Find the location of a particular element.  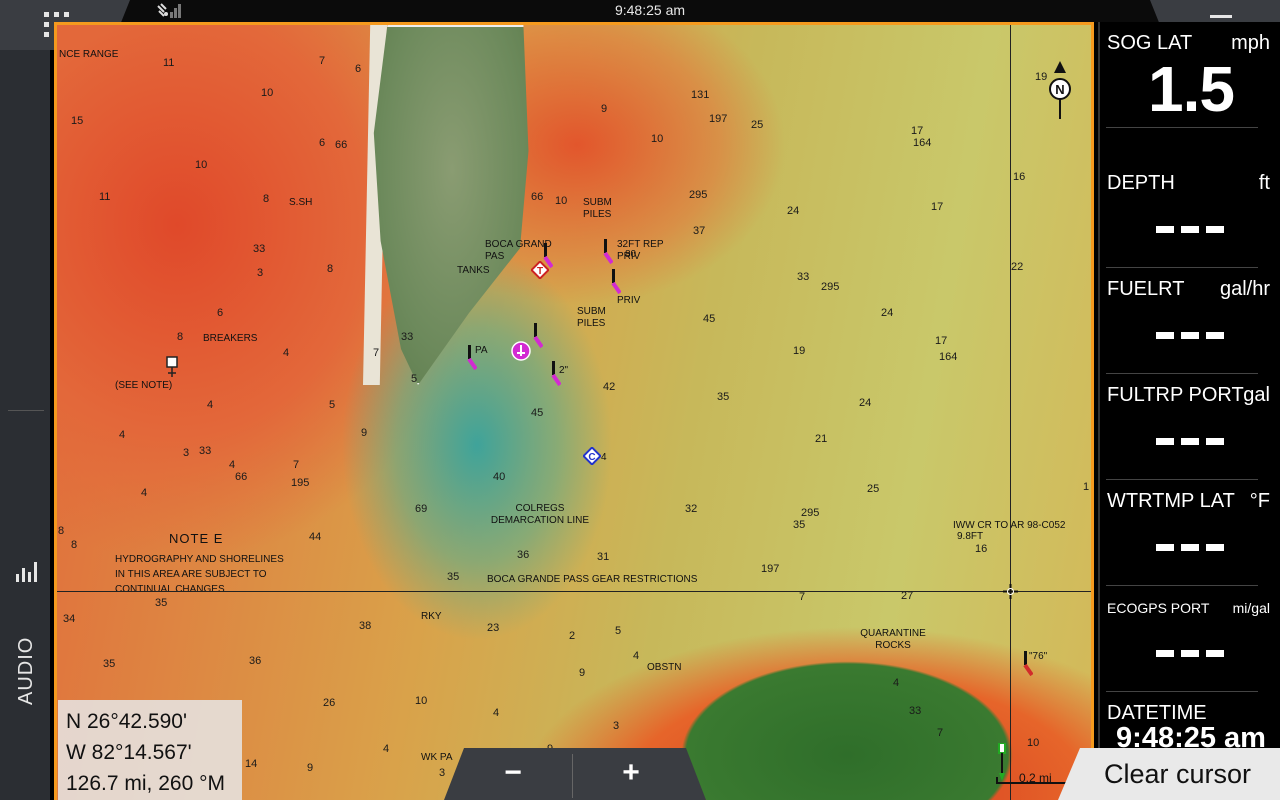

depth-sounding: 1 is located at coordinates (1086, 487).